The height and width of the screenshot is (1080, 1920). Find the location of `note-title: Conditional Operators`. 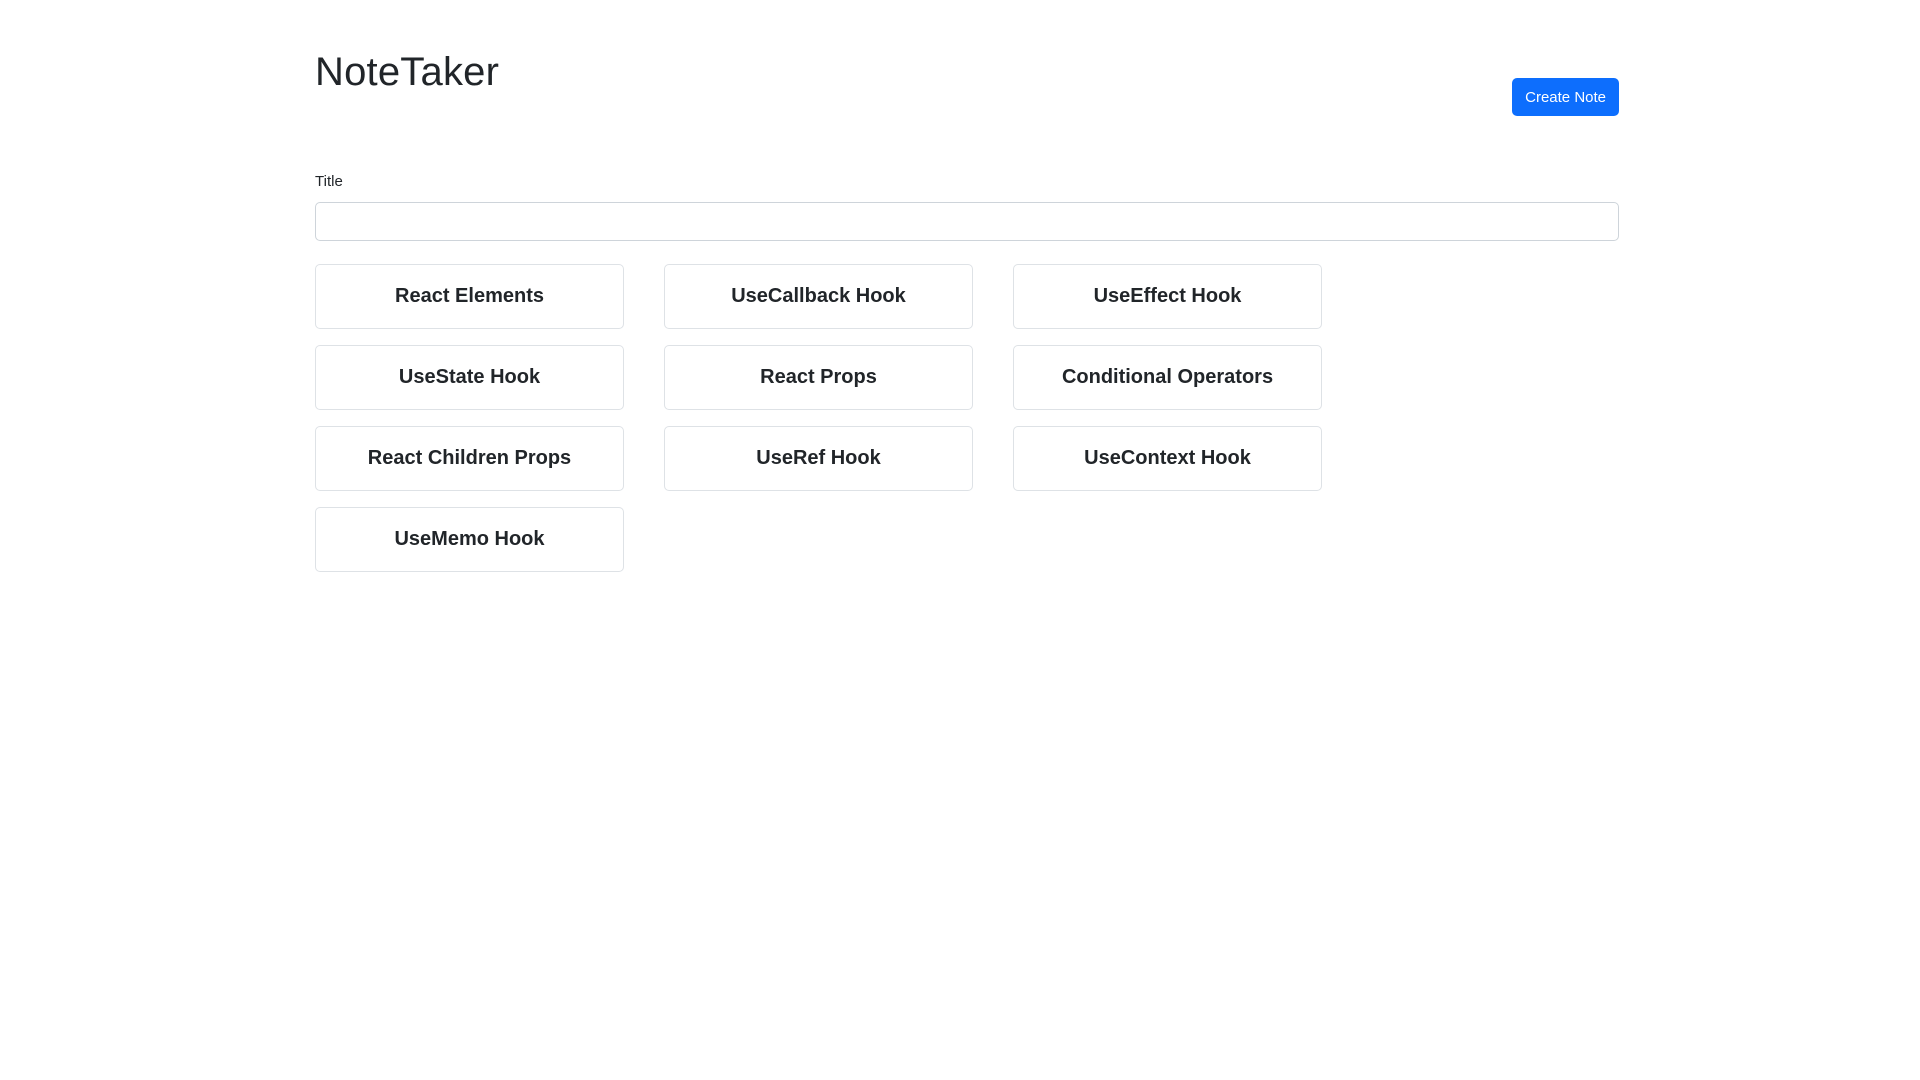

note-title: Conditional Operators is located at coordinates (1167, 377).